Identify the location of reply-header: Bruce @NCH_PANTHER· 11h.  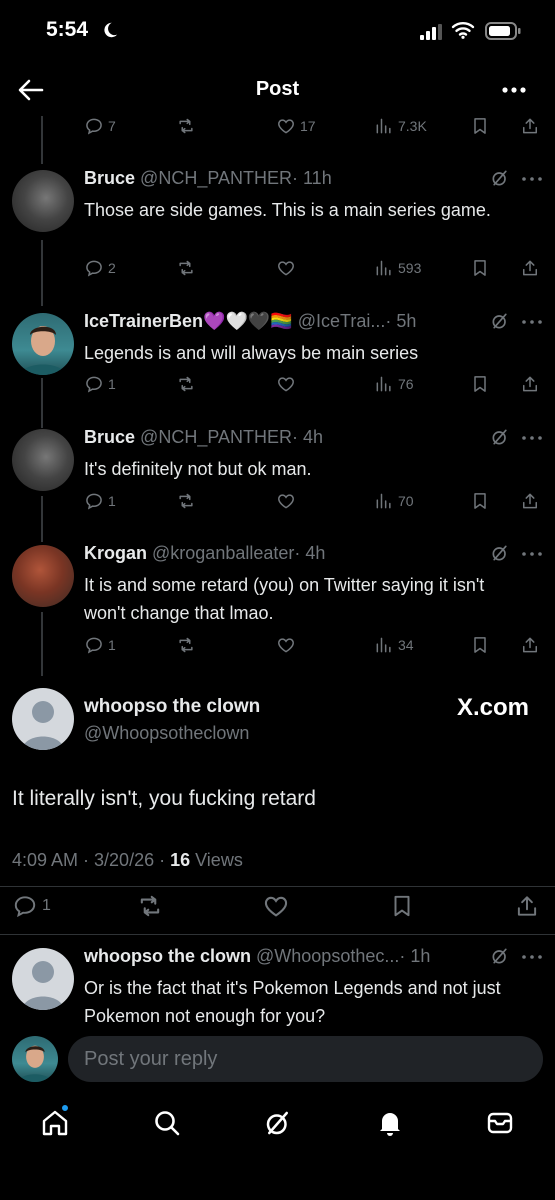
(208, 179).